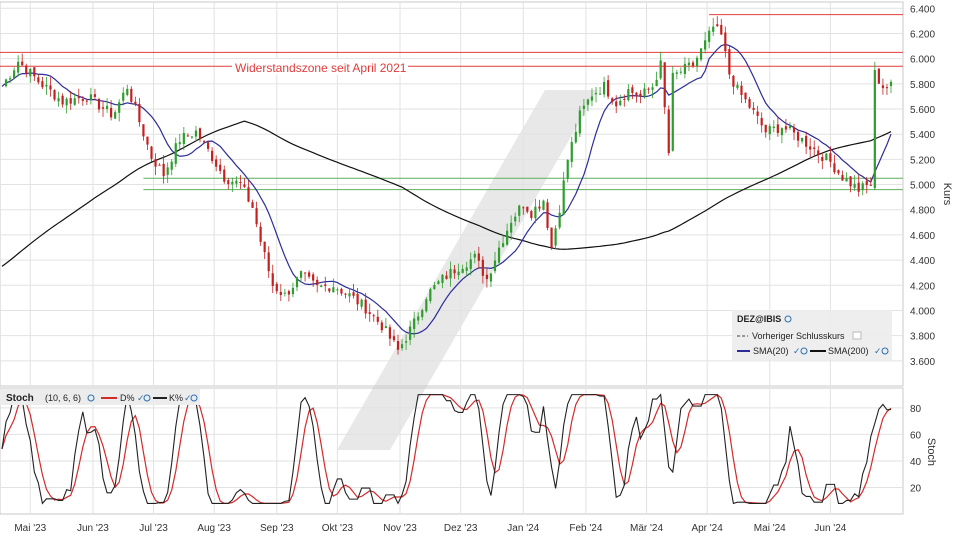 Image resolution: width=960 pixels, height=545 pixels. I want to click on stoch-d-check-icon: ✓, so click(141, 398).